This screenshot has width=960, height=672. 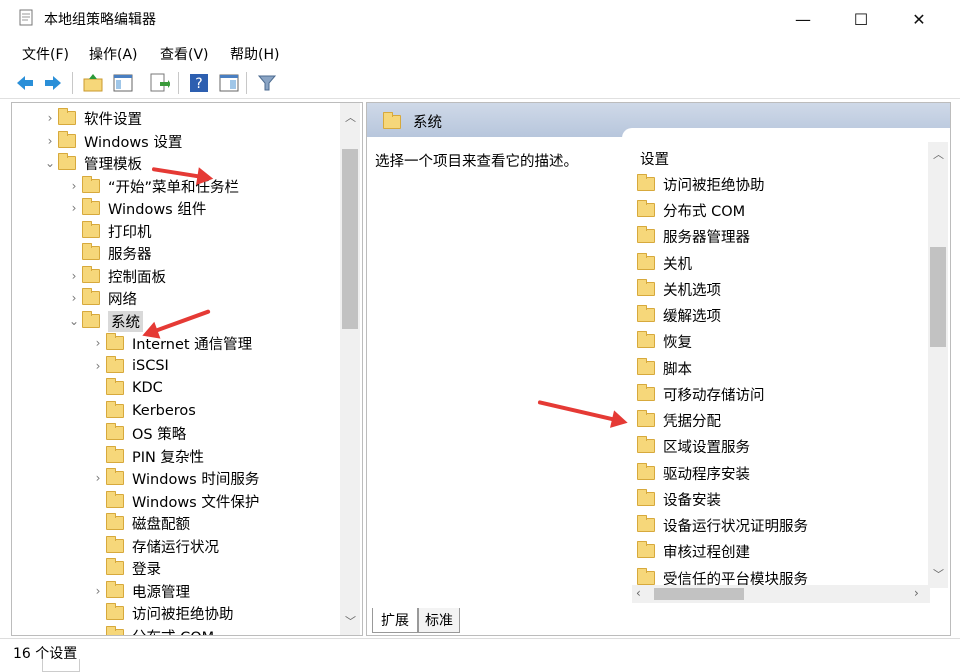 I want to click on tree-item-server: 服务器, so click(x=109, y=253).